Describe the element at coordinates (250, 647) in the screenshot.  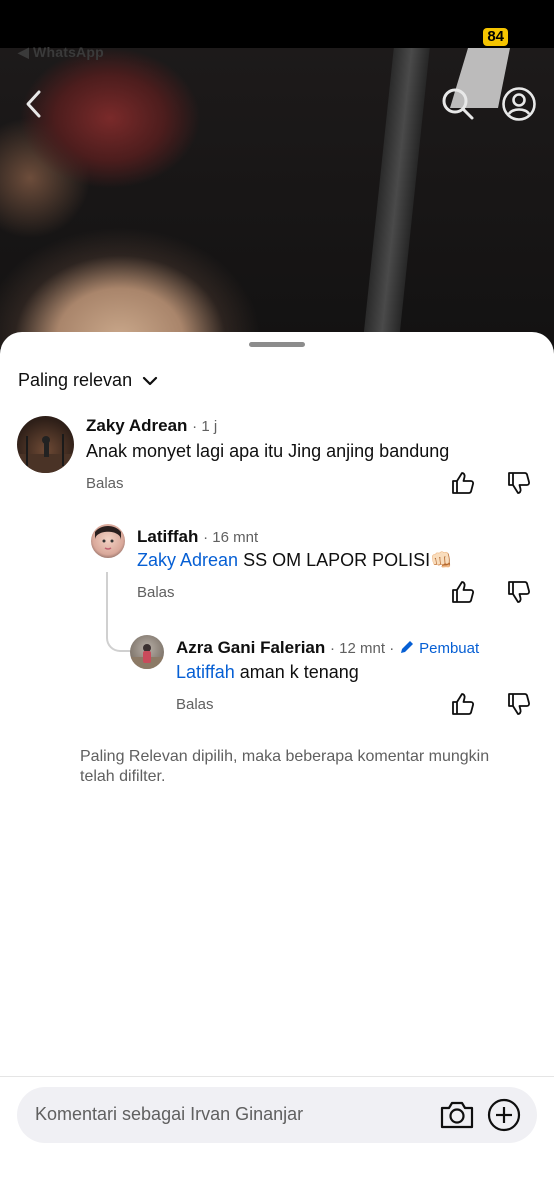
I see `author-name: Azra Gani Falerian` at that location.